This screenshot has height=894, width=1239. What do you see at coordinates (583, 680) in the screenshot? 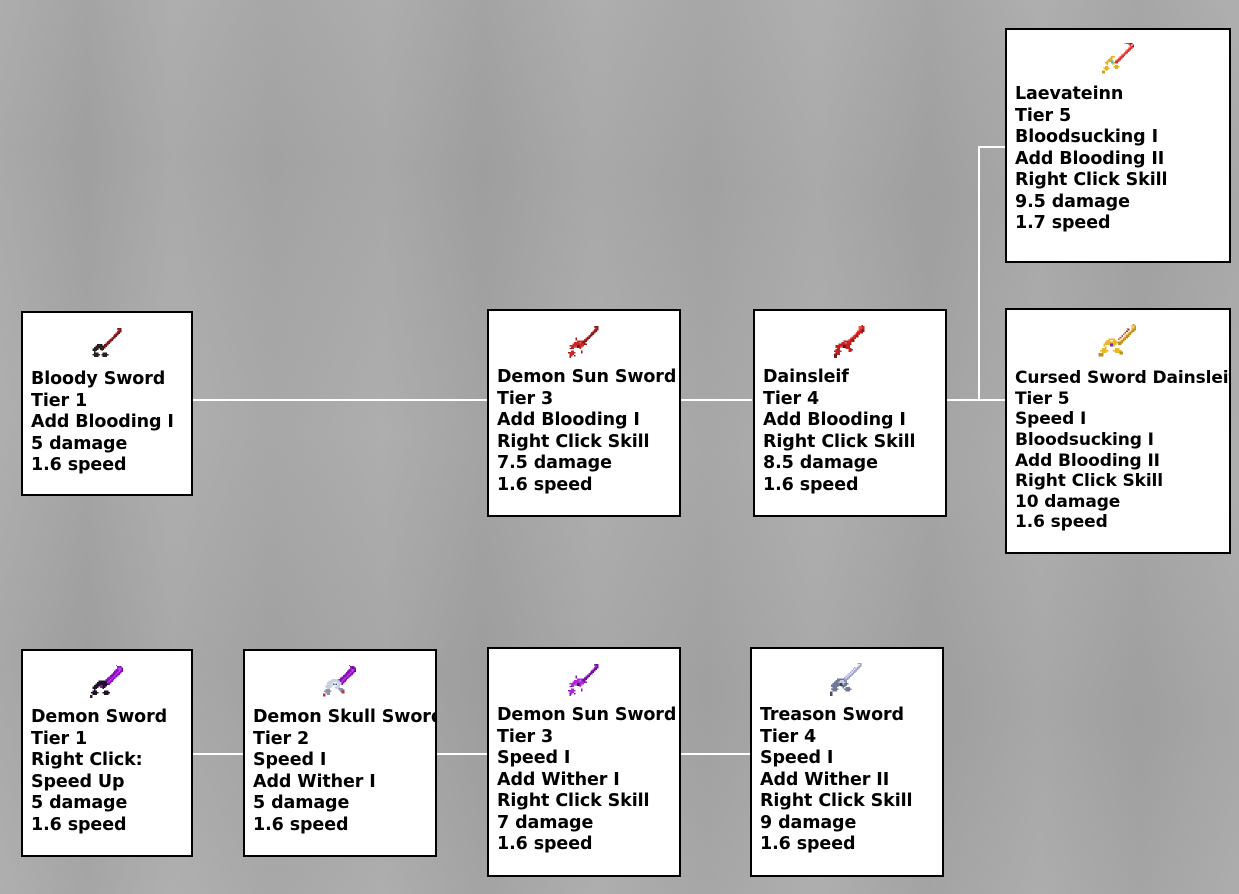
I see `purple-sun-sword-icon` at bounding box center [583, 680].